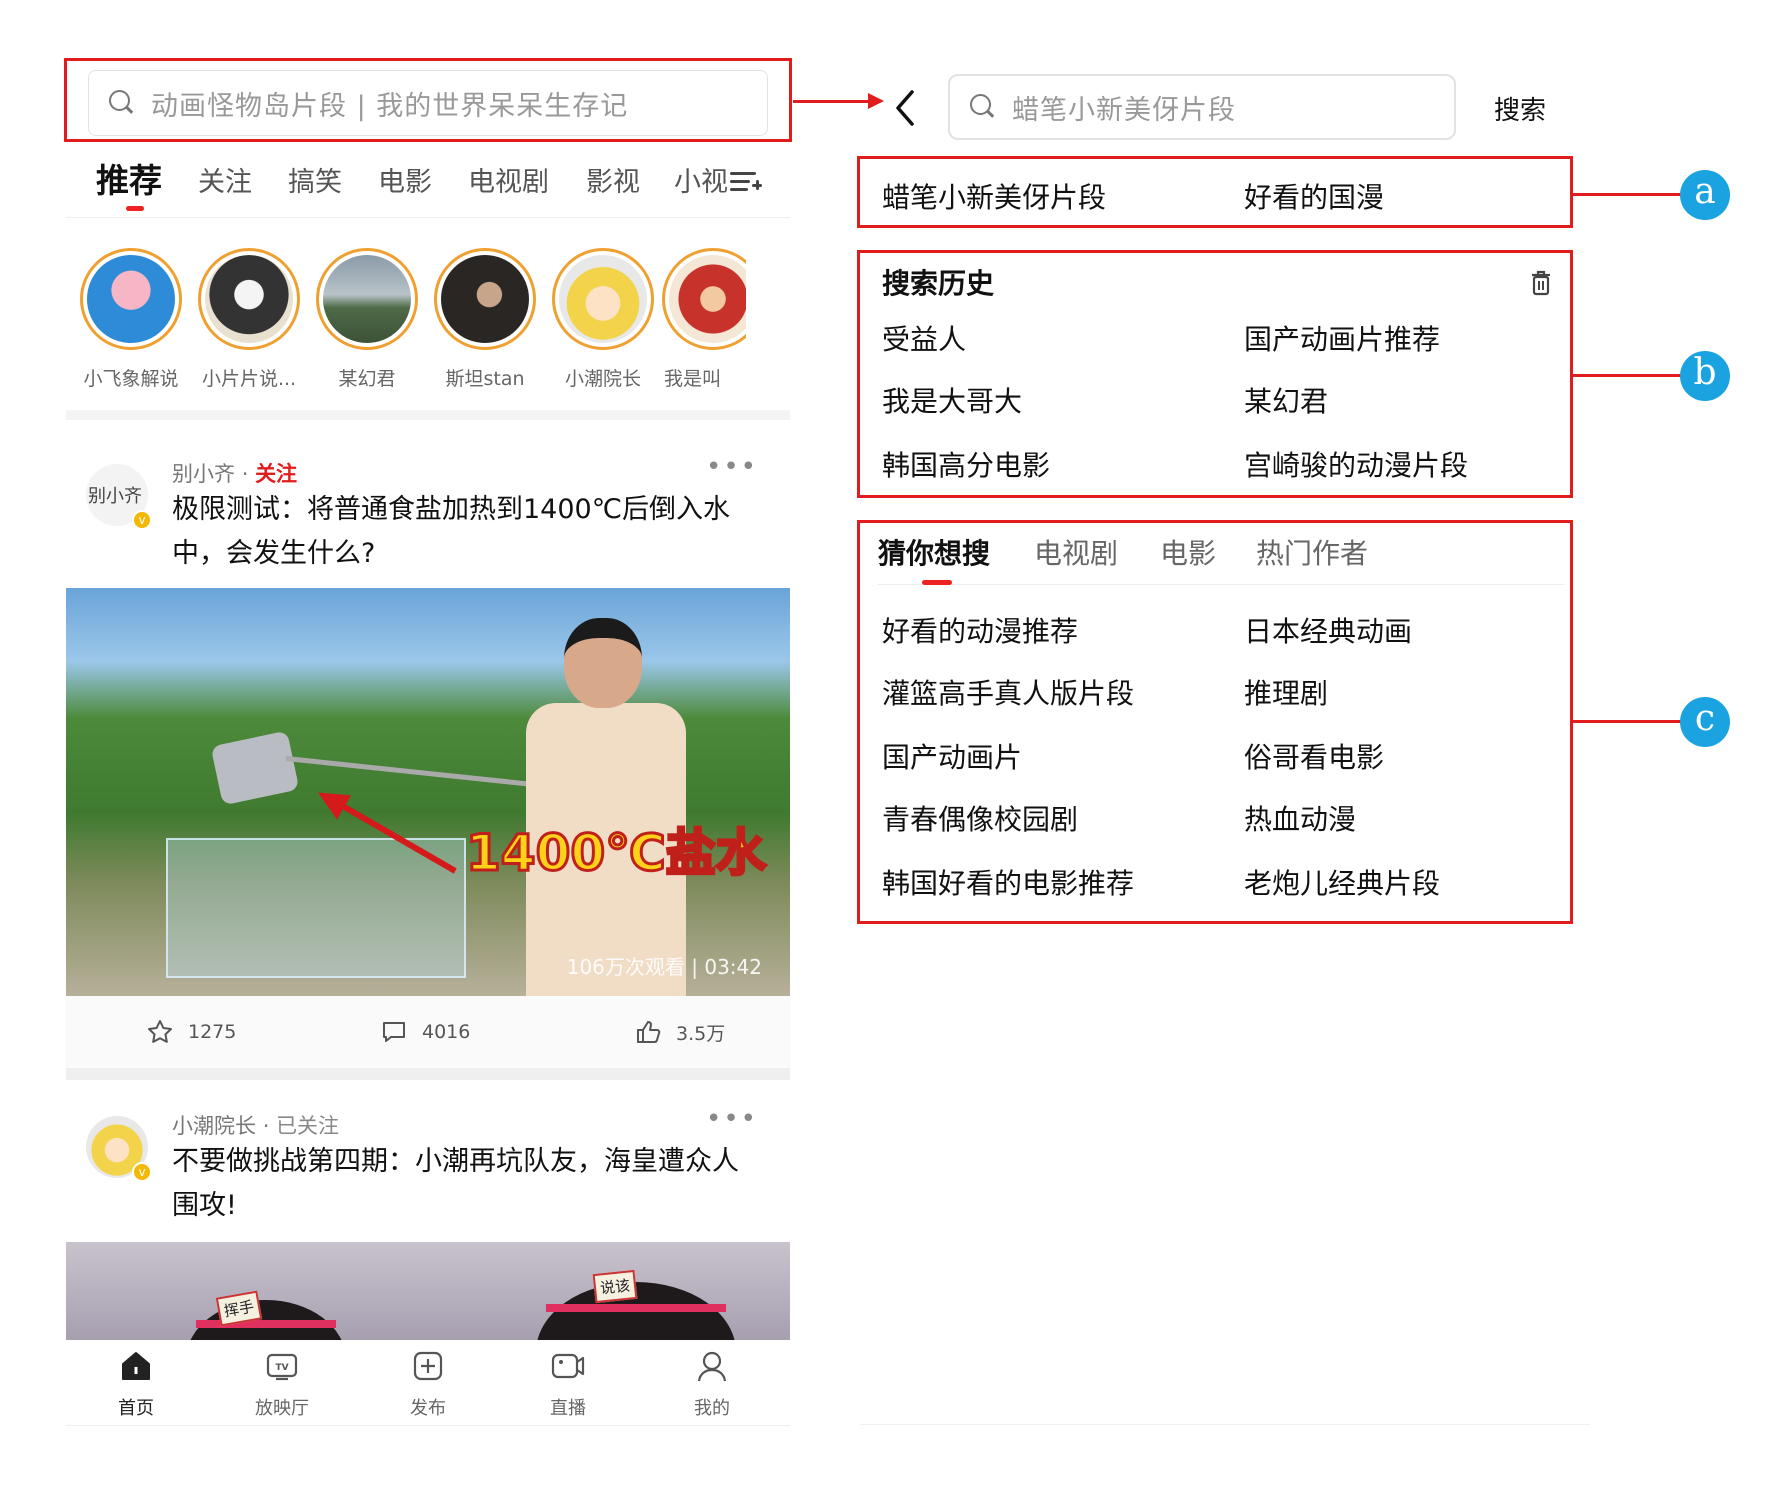 This screenshot has height=1498, width=1777. What do you see at coordinates (276, 474) in the screenshot?
I see `follow-button: 关注` at bounding box center [276, 474].